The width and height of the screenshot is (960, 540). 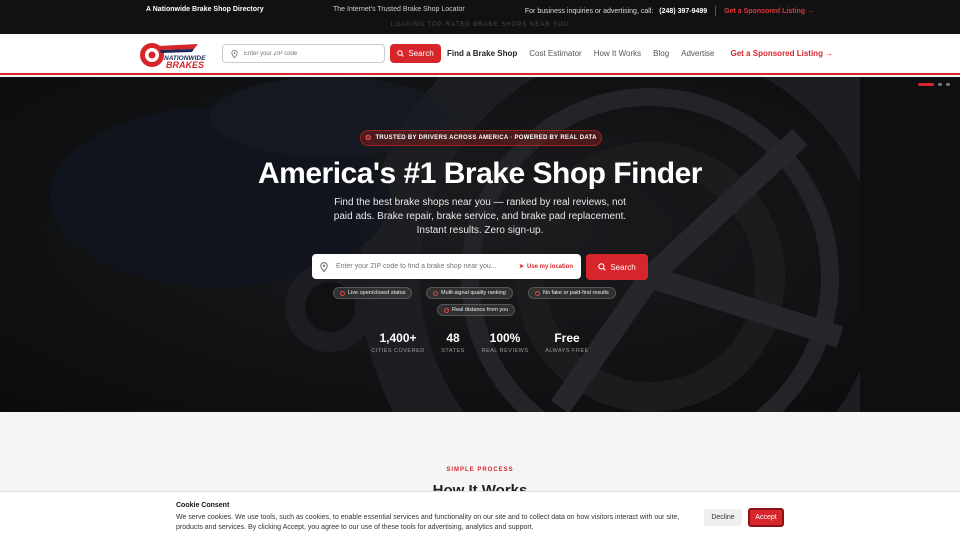 I want to click on carousel-dots, so click(x=934, y=84).